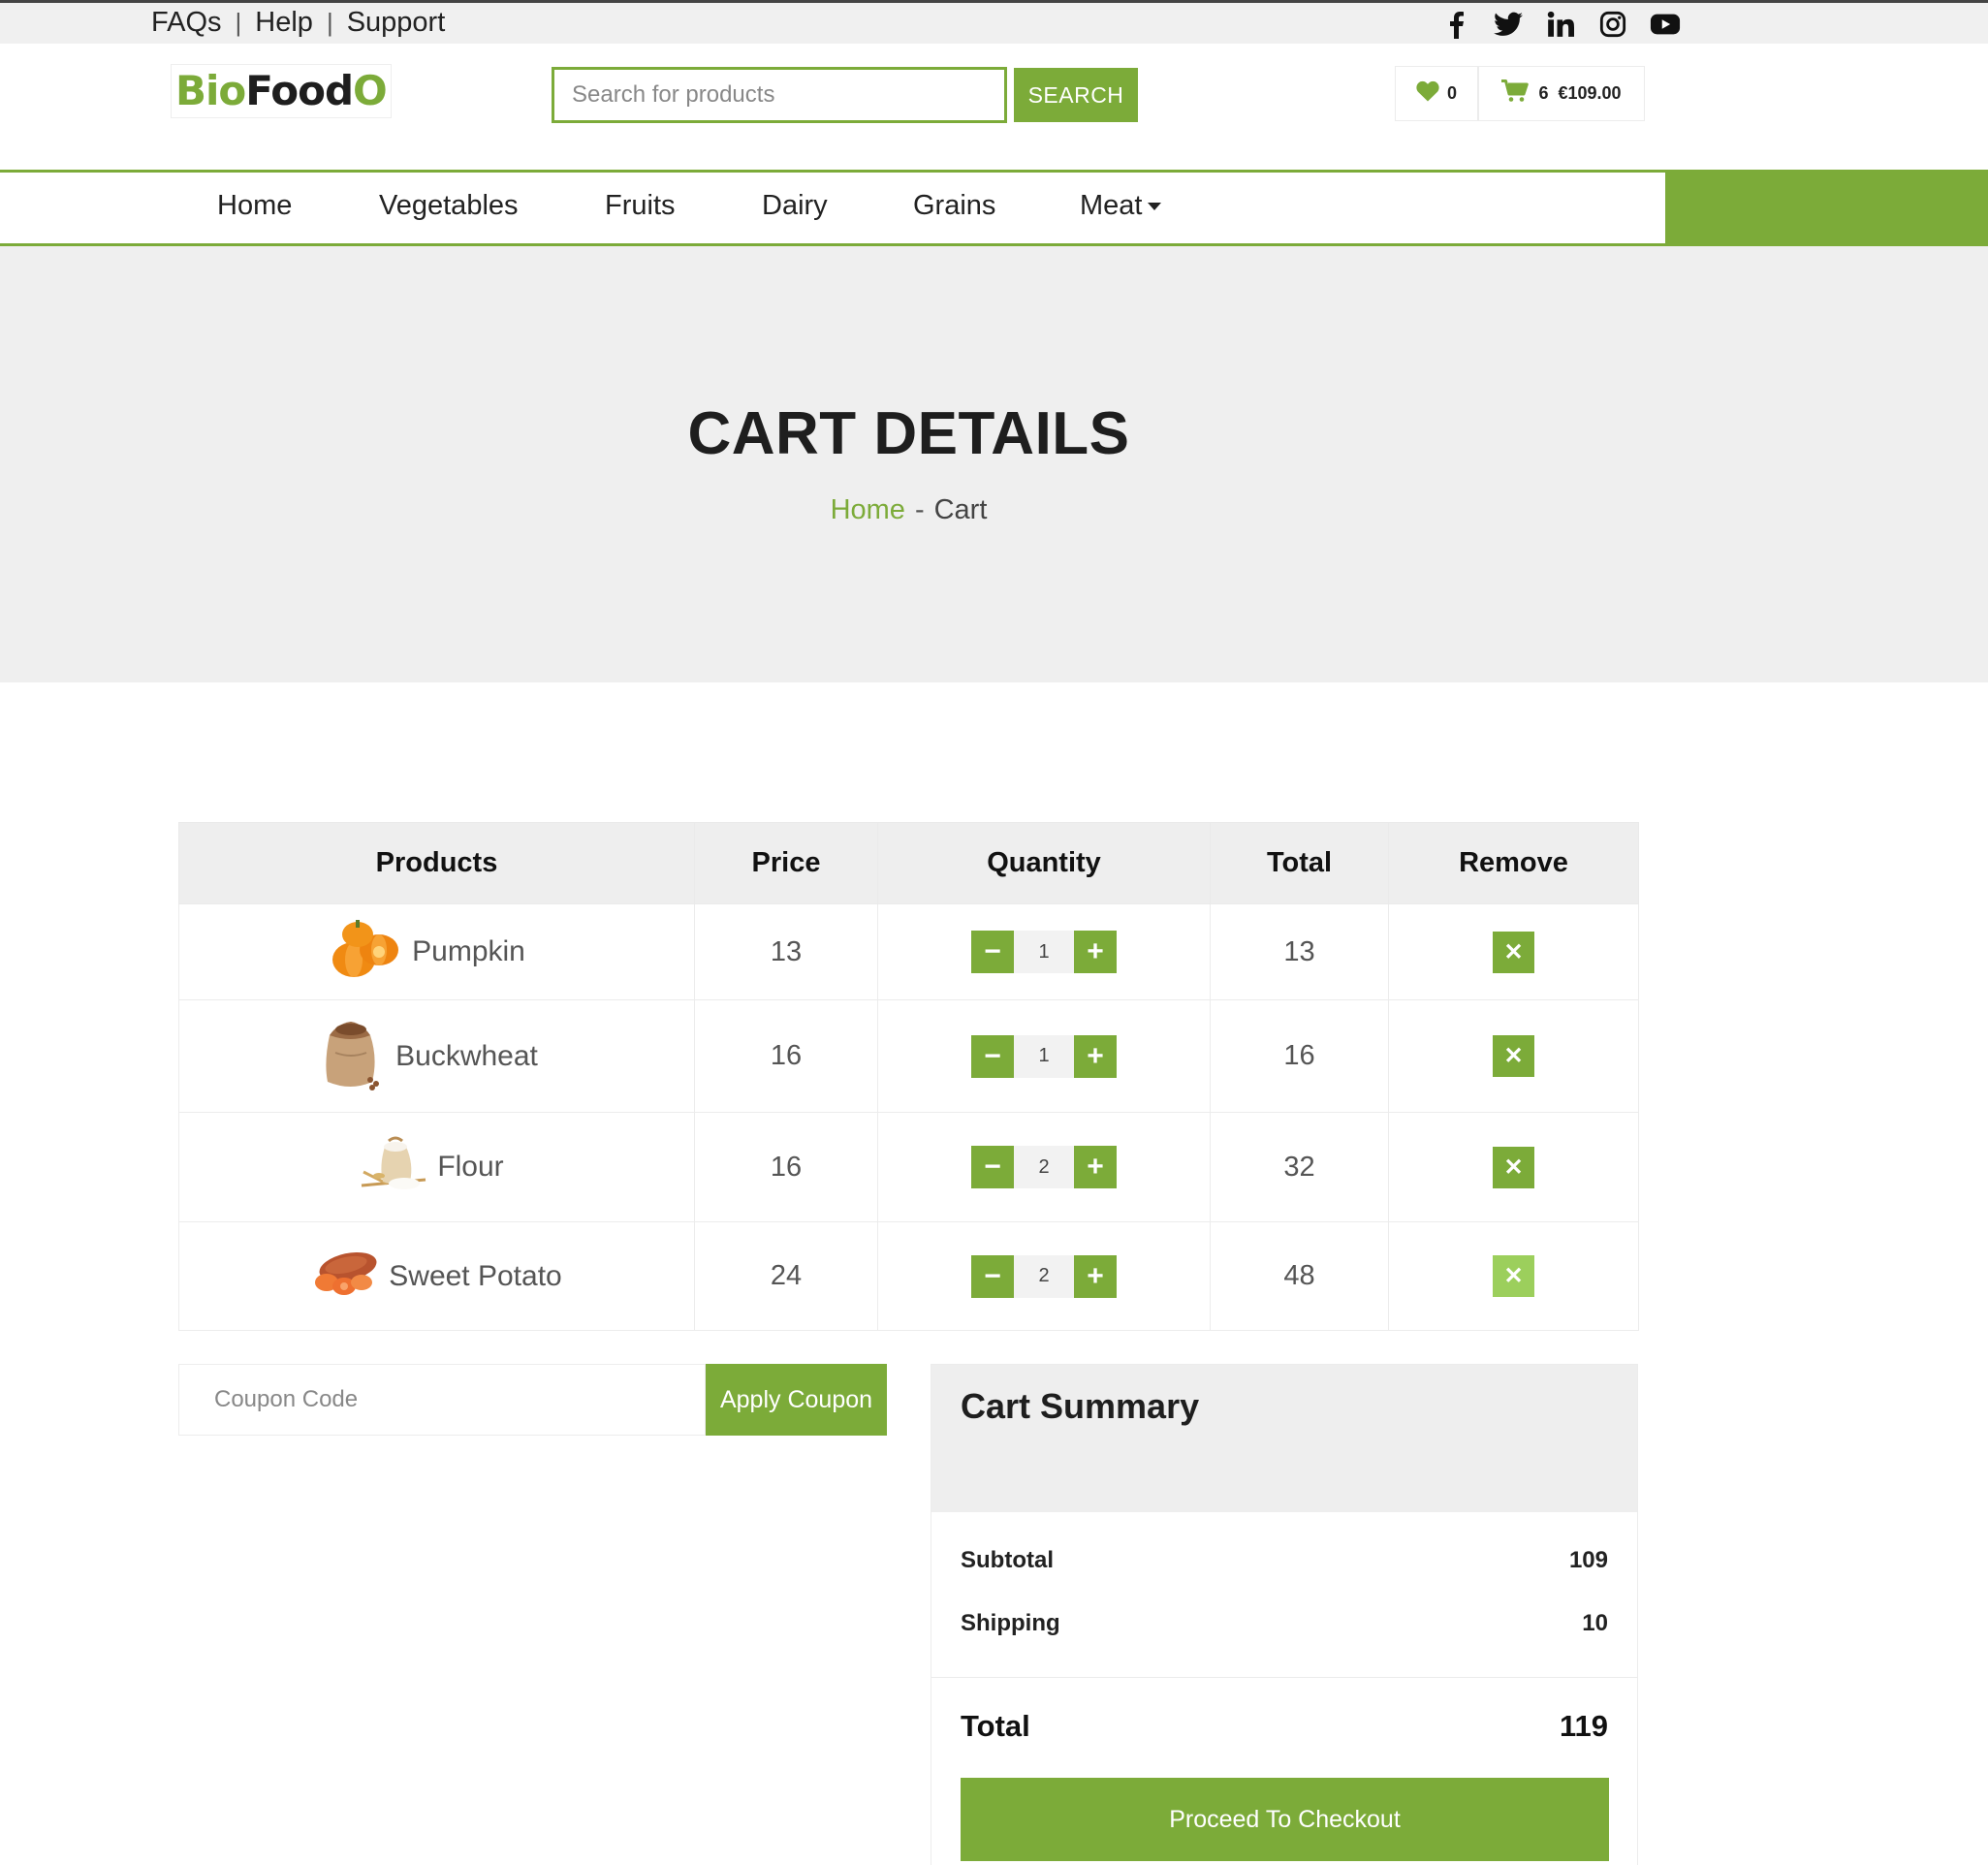 The image size is (1988, 1865). What do you see at coordinates (1584, 1726) in the screenshot?
I see `total-value: 119` at bounding box center [1584, 1726].